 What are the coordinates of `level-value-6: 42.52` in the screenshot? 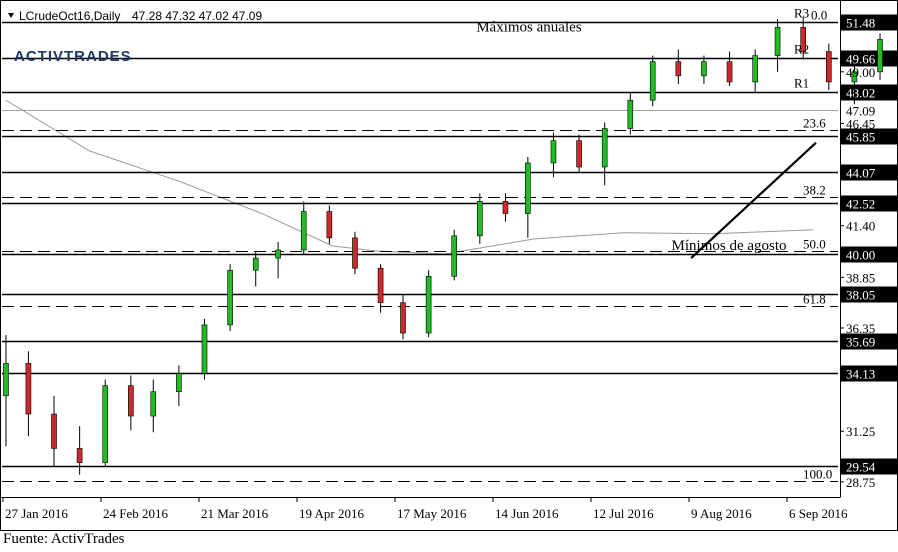 It's located at (860, 204).